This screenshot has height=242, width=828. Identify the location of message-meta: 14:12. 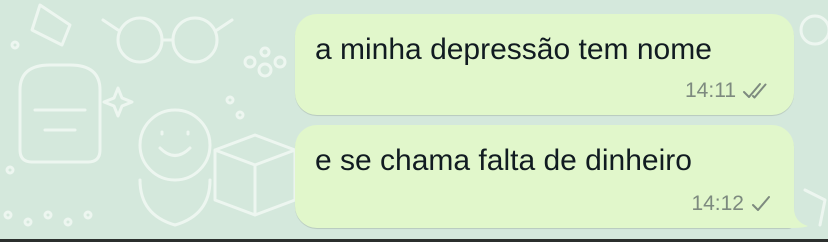
(731, 204).